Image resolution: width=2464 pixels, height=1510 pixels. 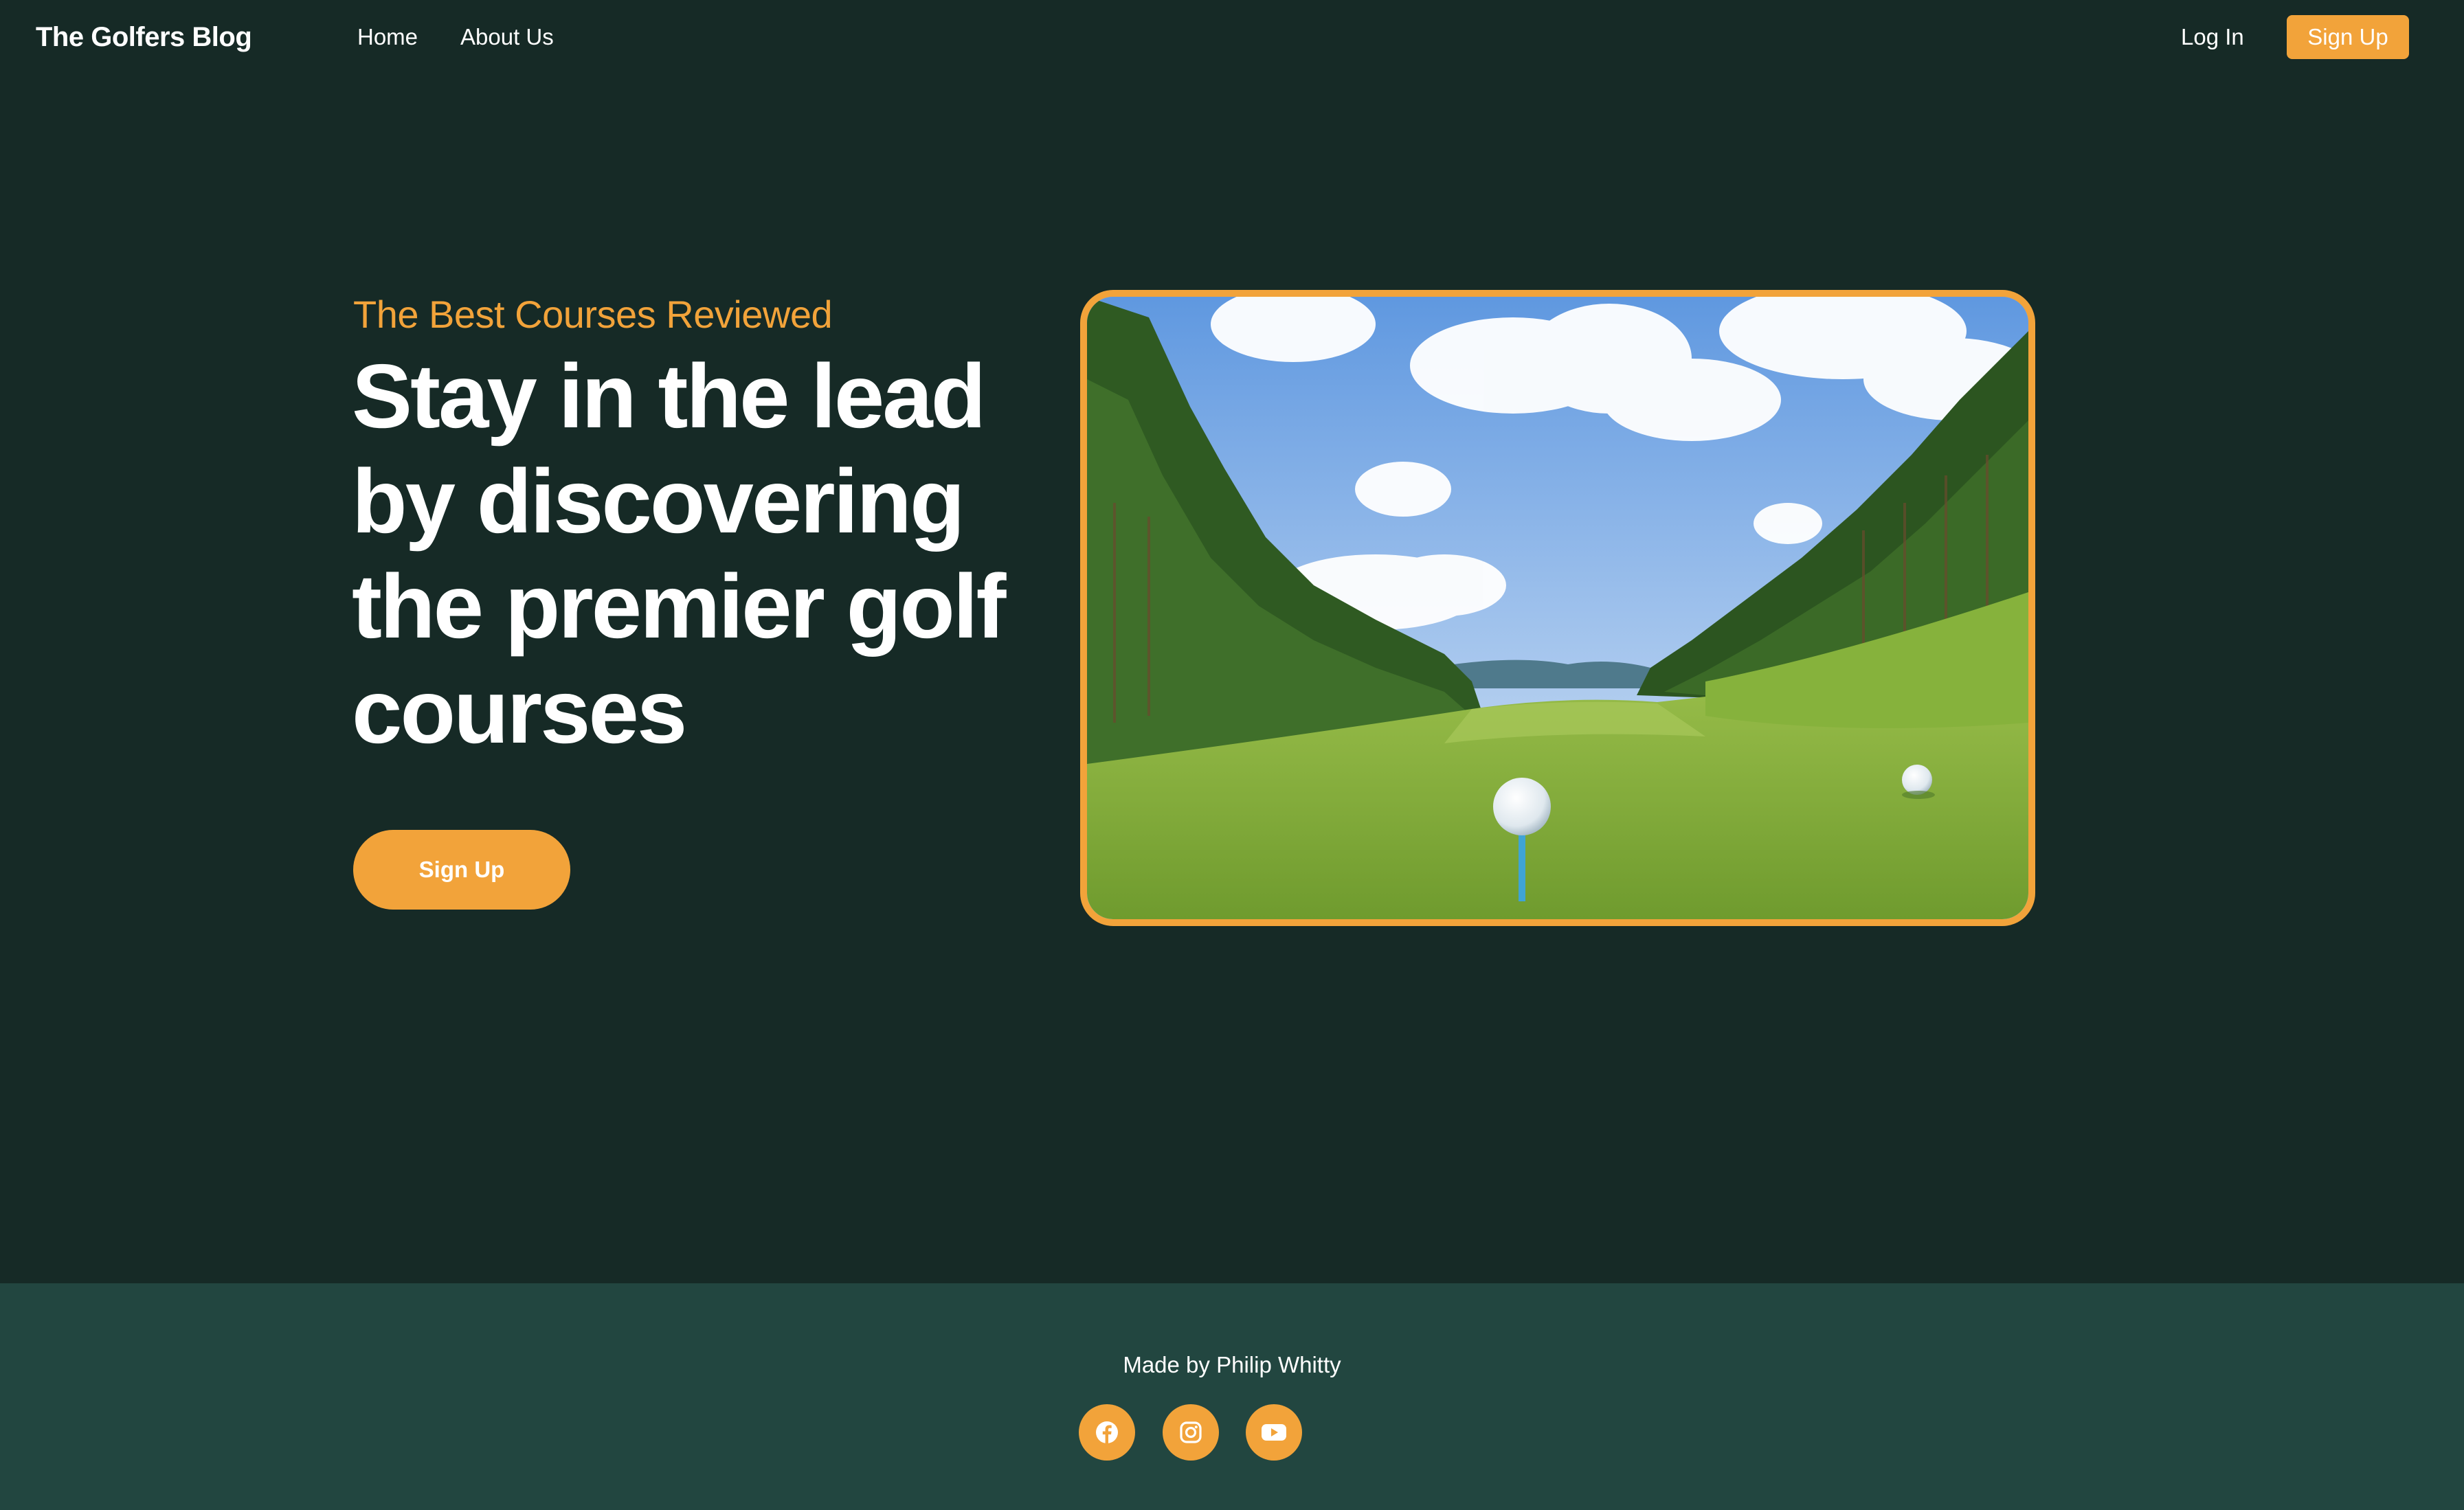 I want to click on footer-credit: Made by Philip Whitty, so click(x=1232, y=1364).